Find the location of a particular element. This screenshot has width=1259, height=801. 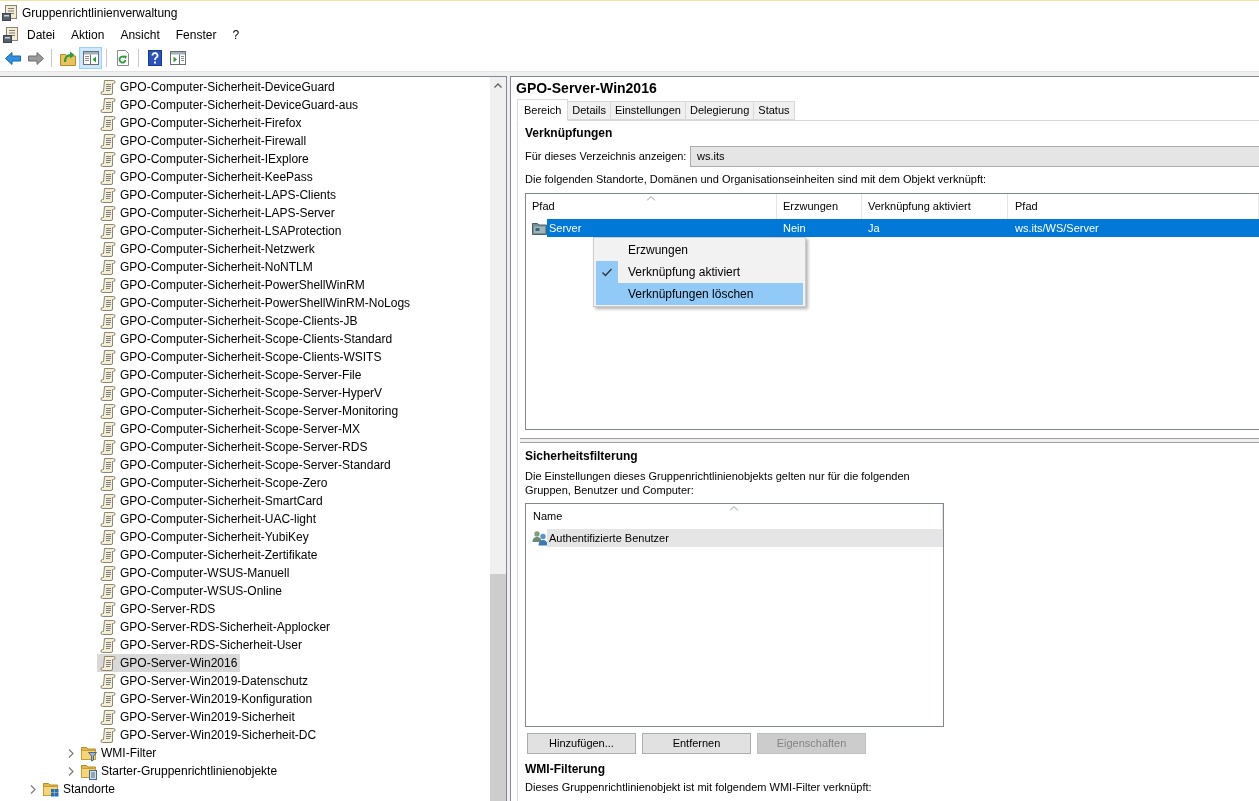

description-text: Die Einstellungen dieses Gruppenrichtlinienobjekts gelten nur für die folgenden Gruppen, Benutzer und Computer: is located at coordinates (718, 483).